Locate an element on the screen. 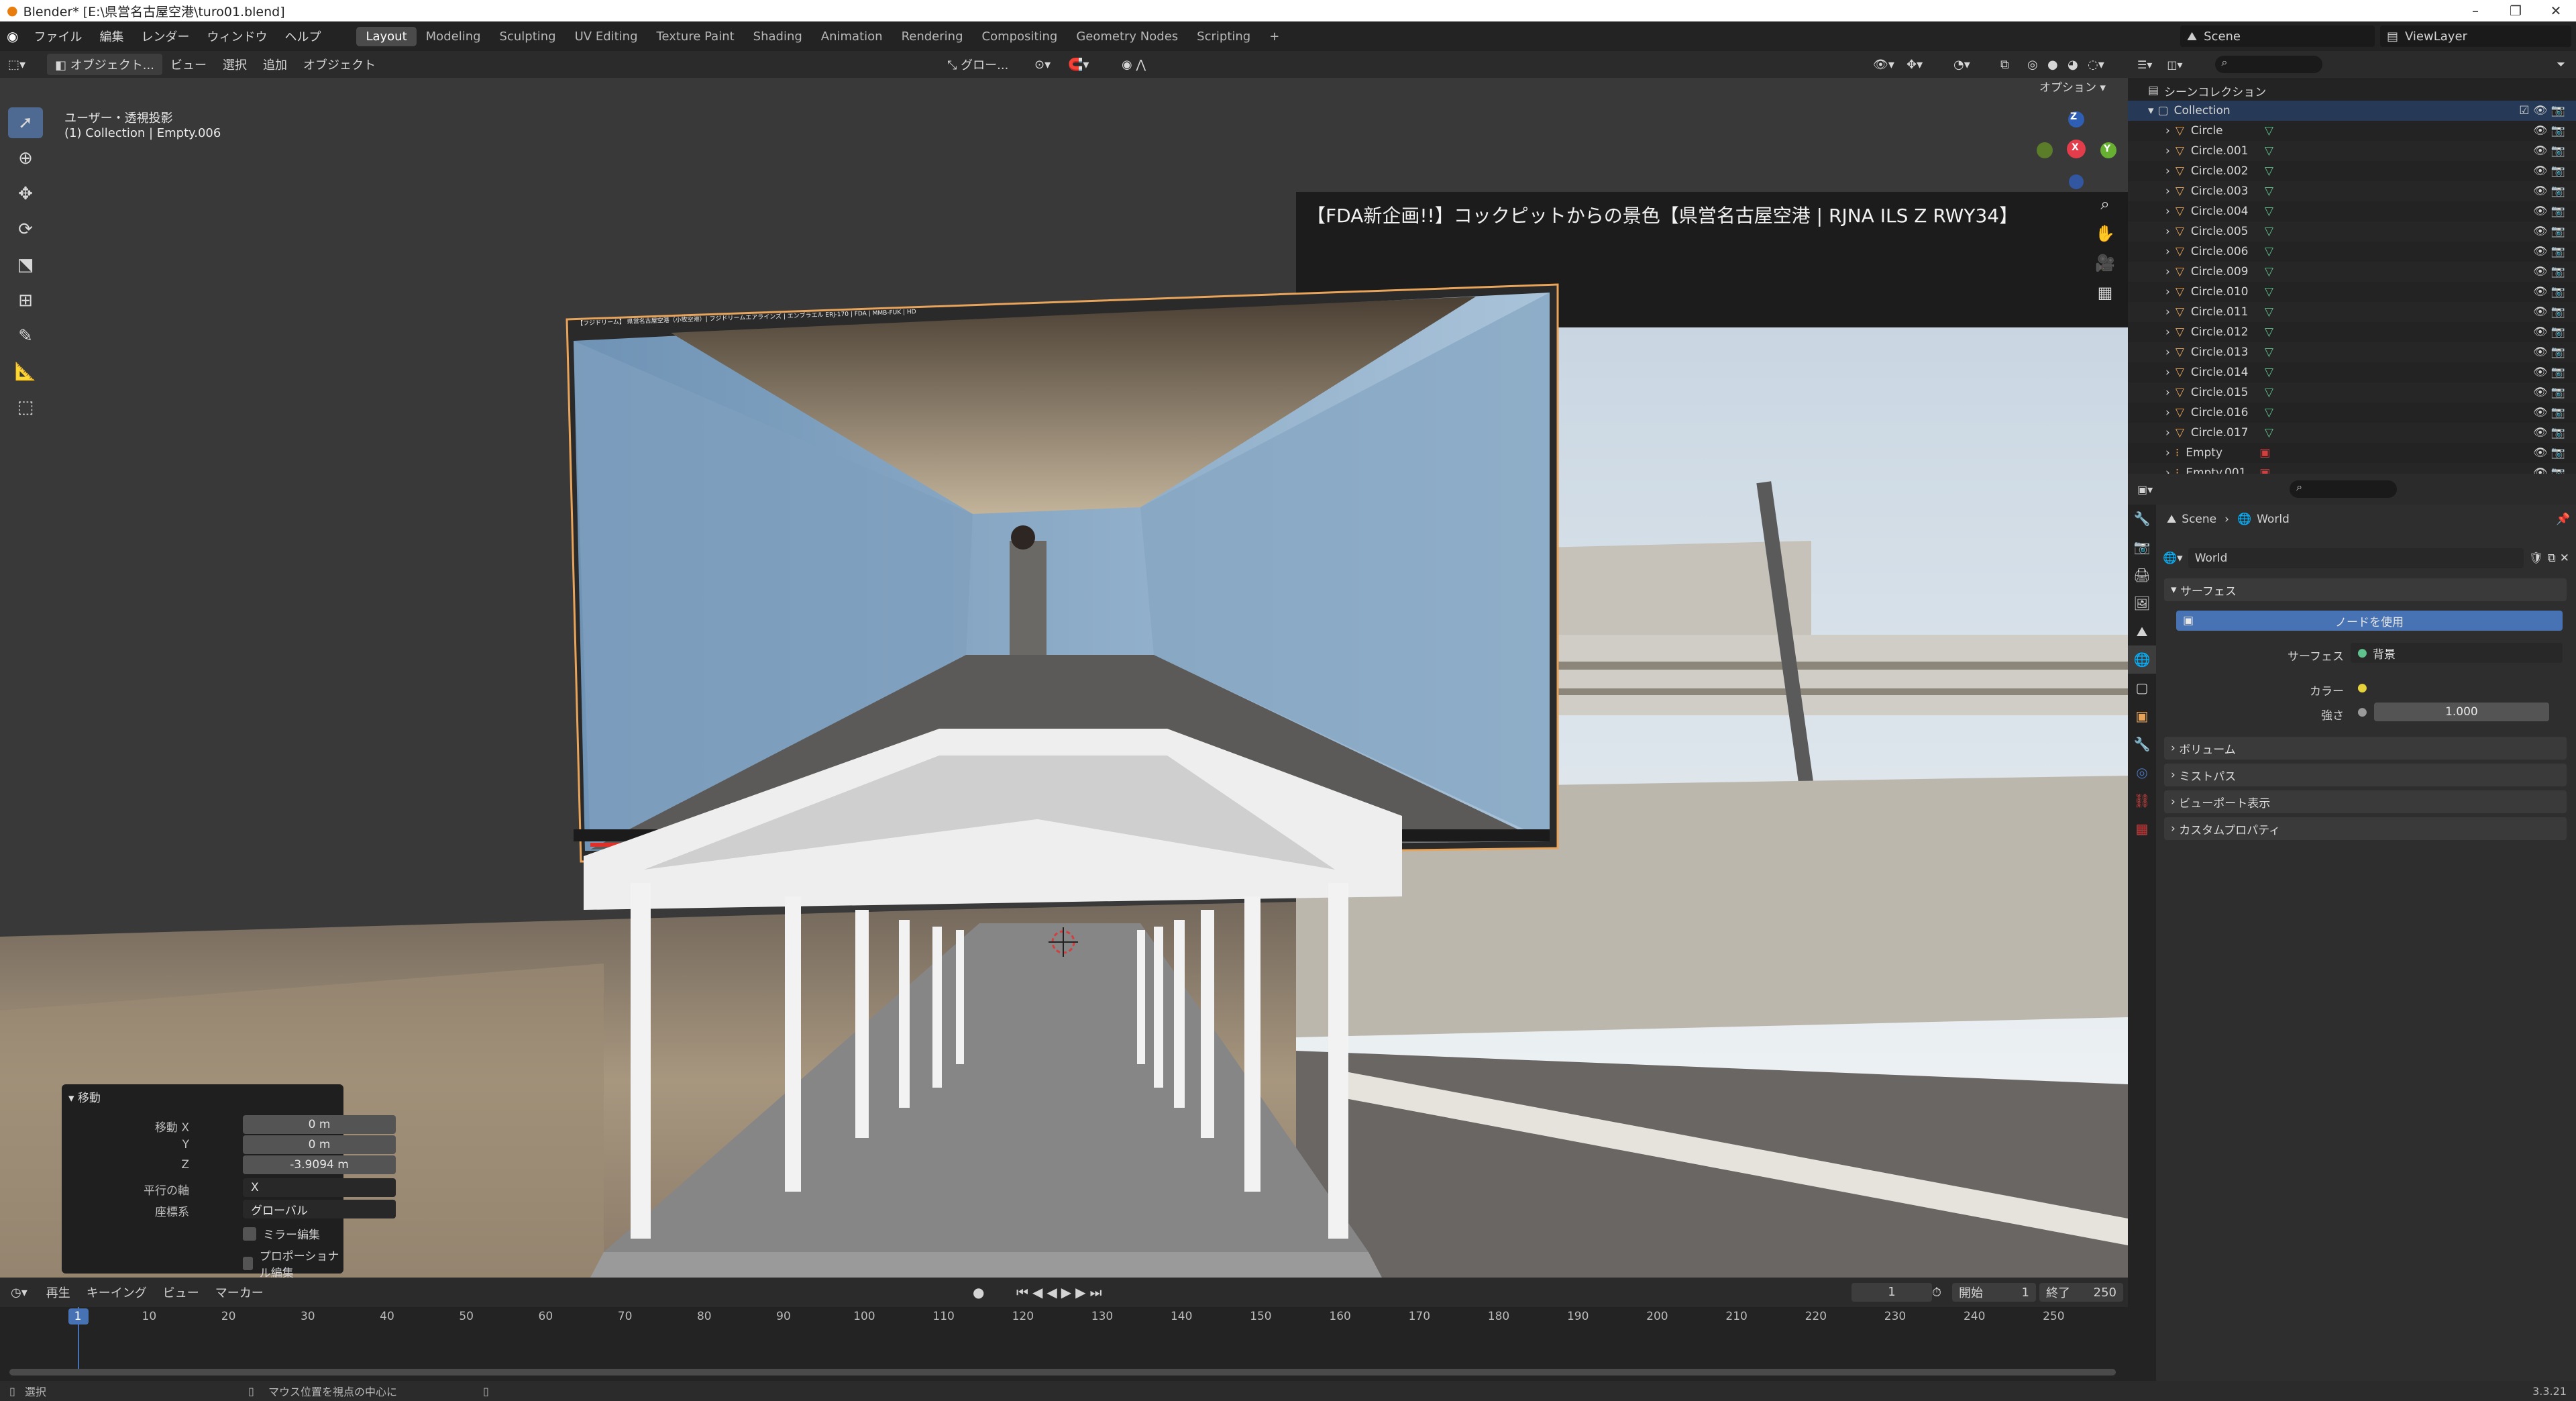  view-layer-tab-icon: 🖼 is located at coordinates (2142, 603).